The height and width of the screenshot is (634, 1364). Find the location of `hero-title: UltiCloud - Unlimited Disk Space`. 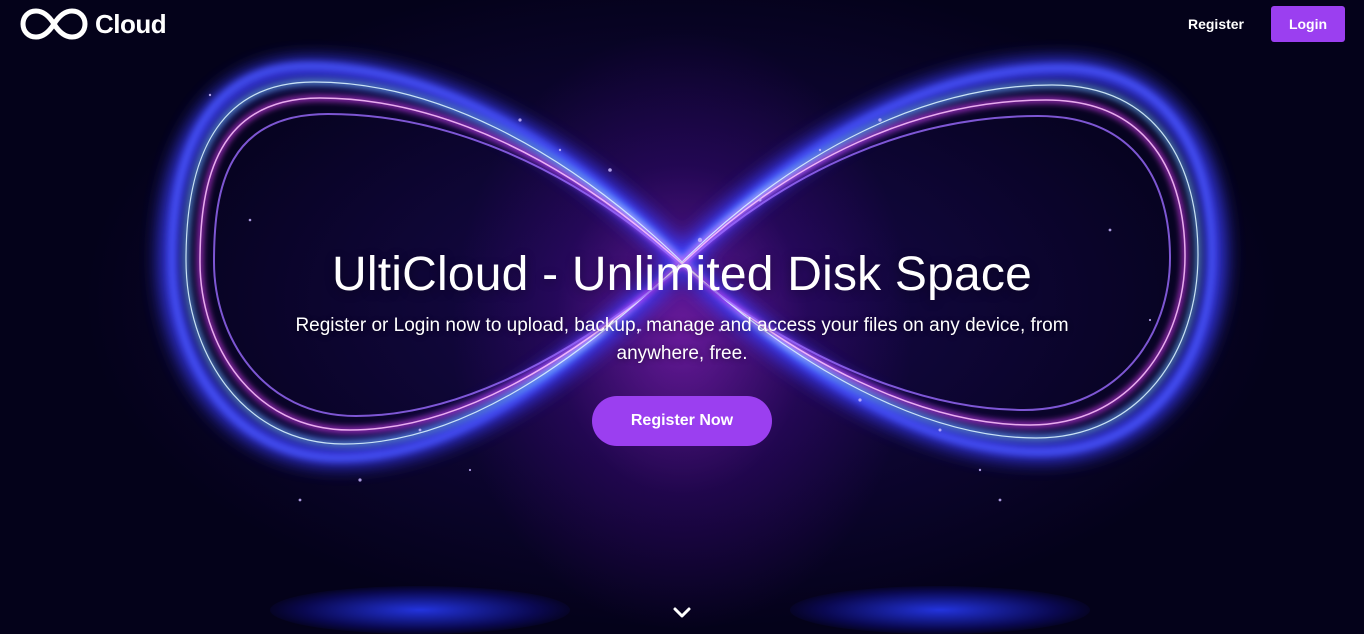

hero-title: UltiCloud - Unlimited Disk Space is located at coordinates (682, 274).